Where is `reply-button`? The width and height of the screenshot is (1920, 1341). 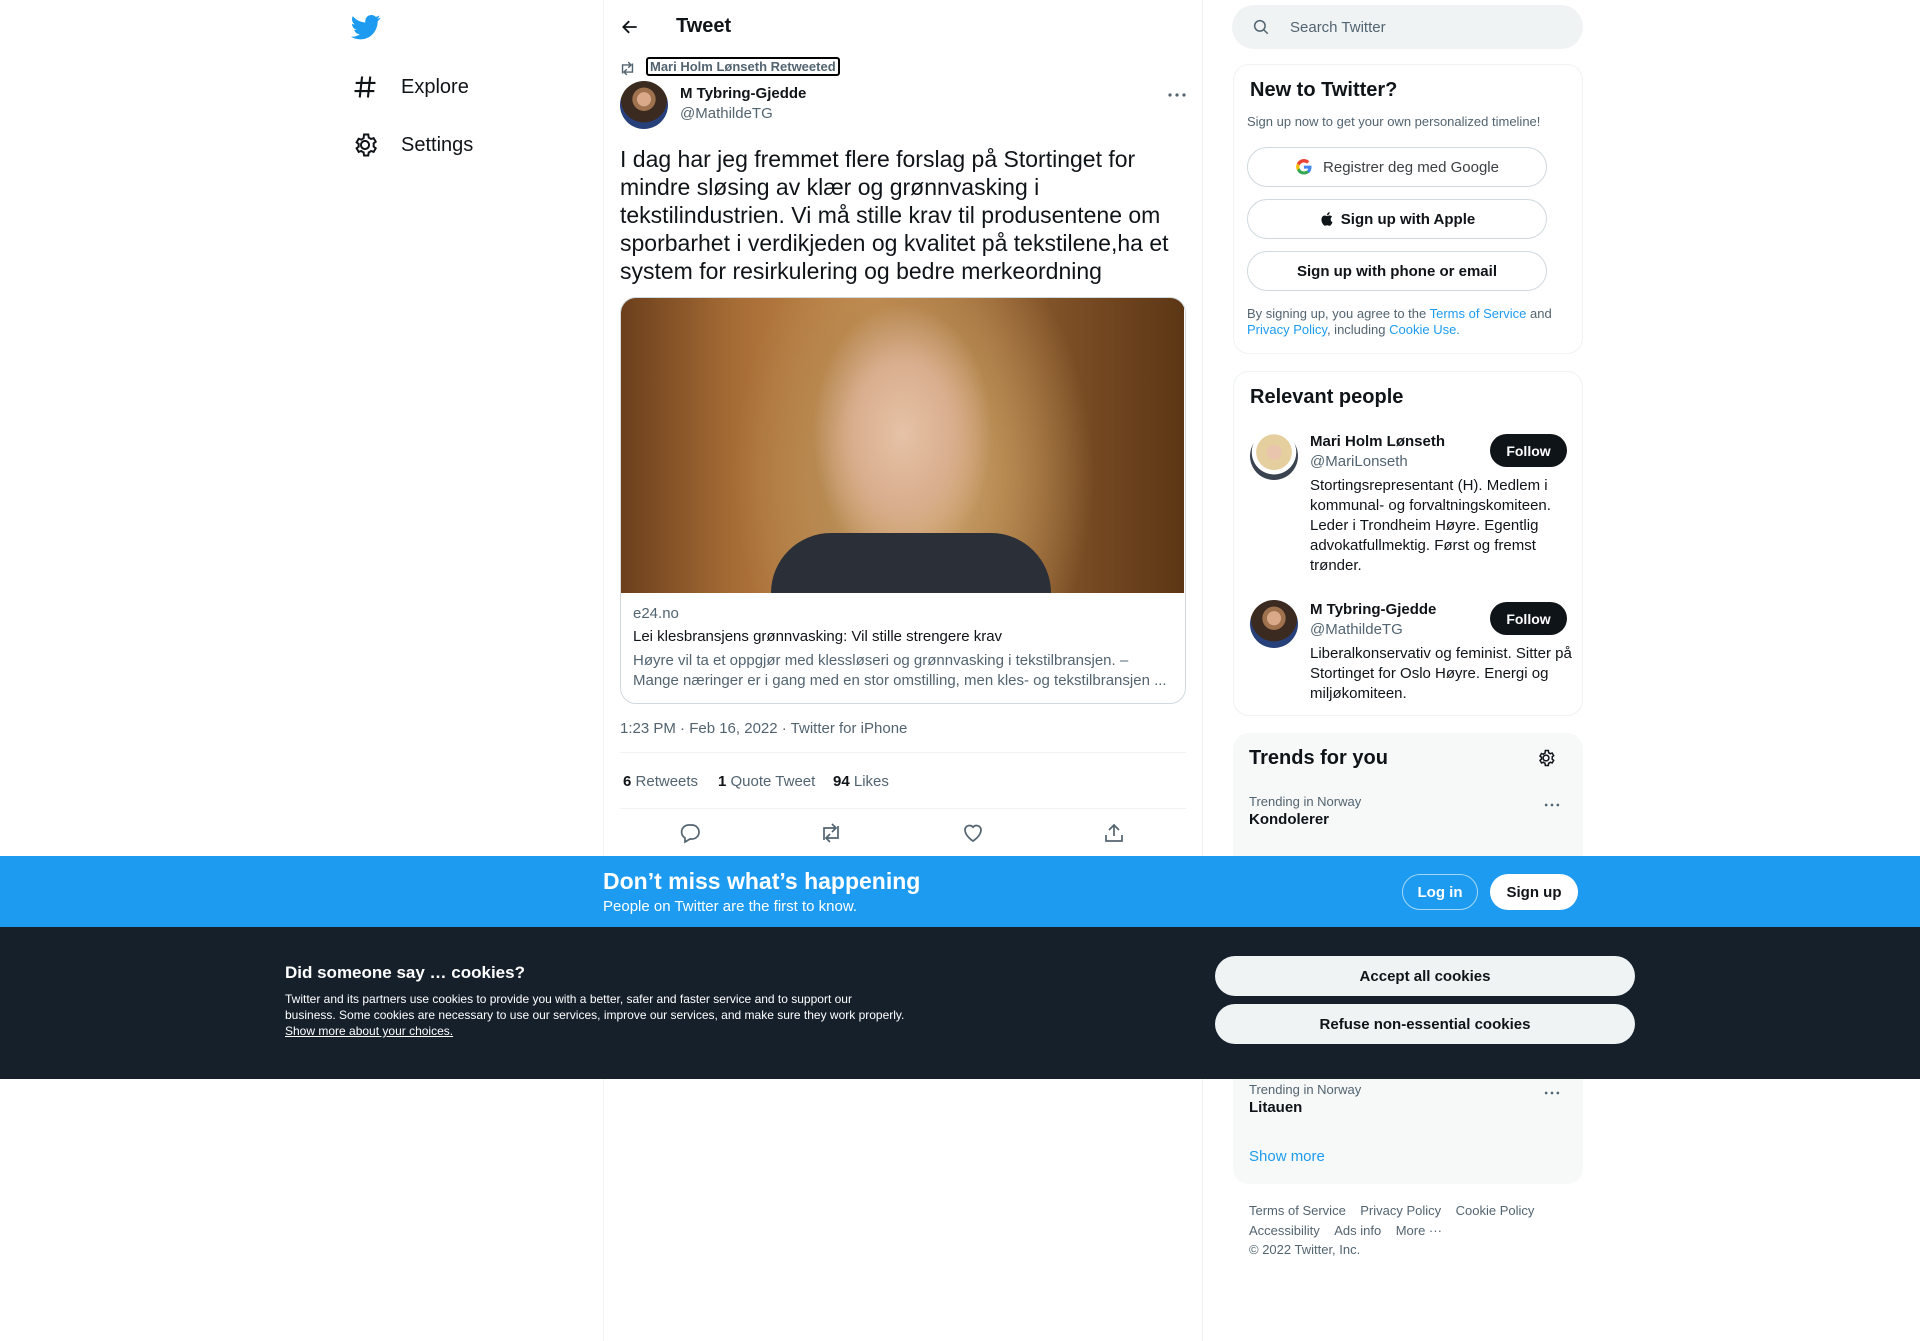 reply-button is located at coordinates (690, 833).